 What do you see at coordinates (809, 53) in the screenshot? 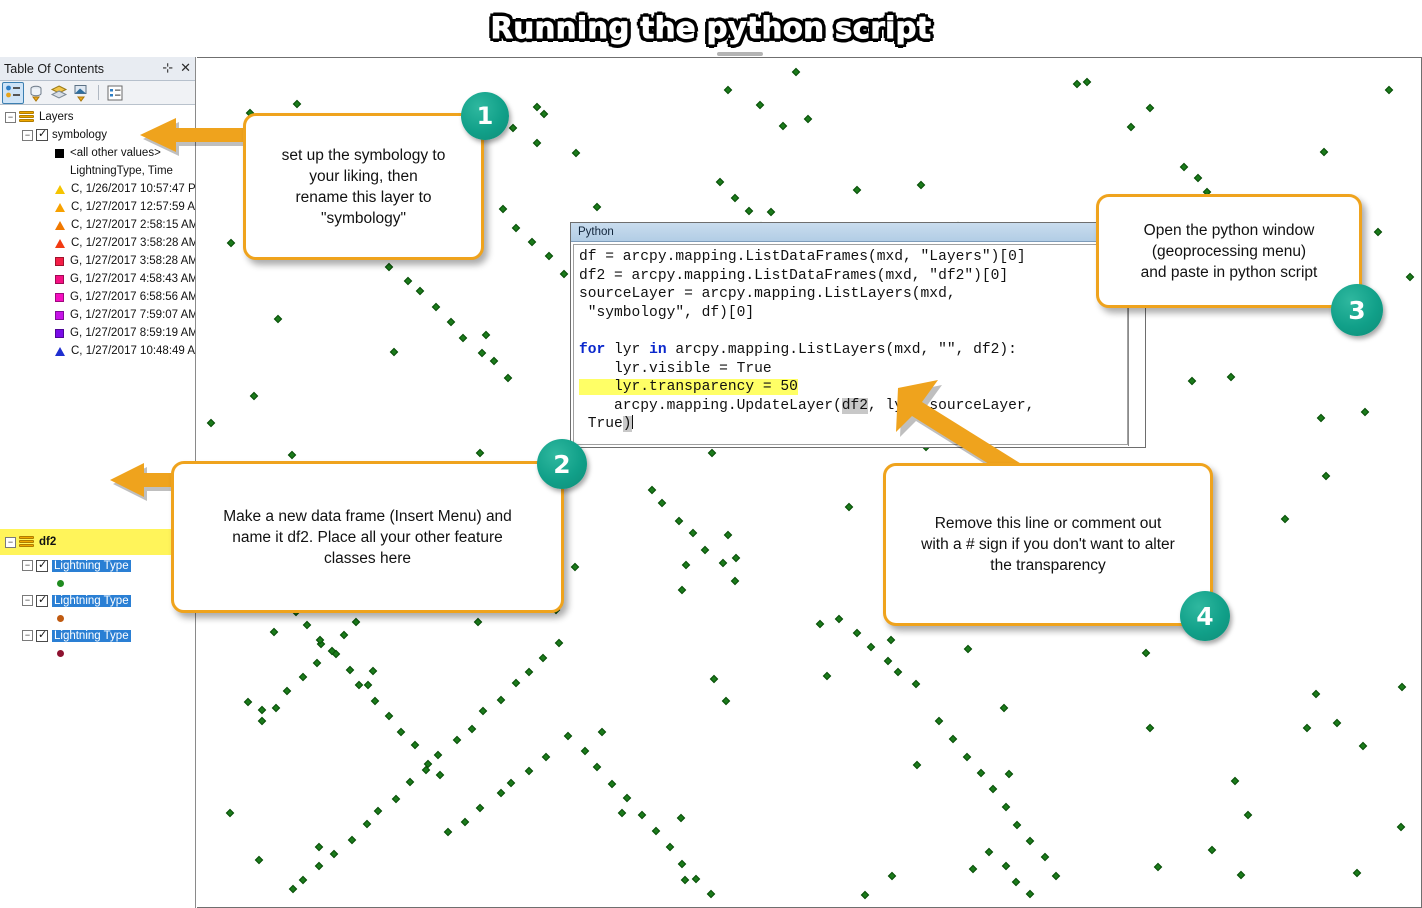
I see `horizontal-scrollbar` at bounding box center [809, 53].